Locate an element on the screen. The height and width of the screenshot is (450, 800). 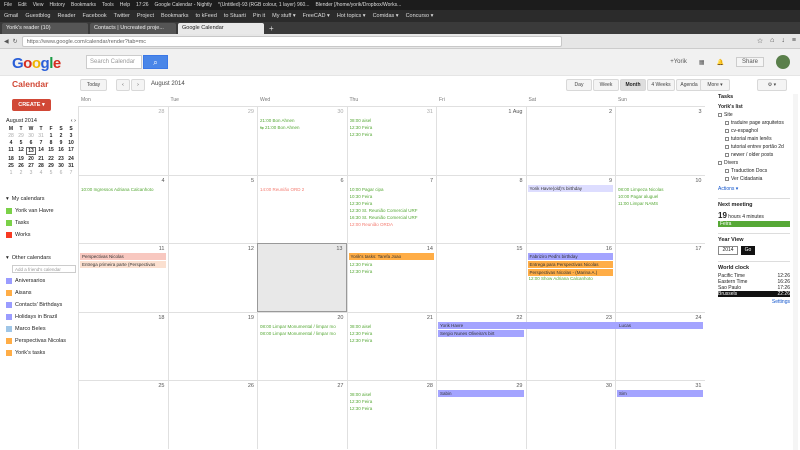
os-bar-item: Bookmarks is located at coordinates (83, 5).